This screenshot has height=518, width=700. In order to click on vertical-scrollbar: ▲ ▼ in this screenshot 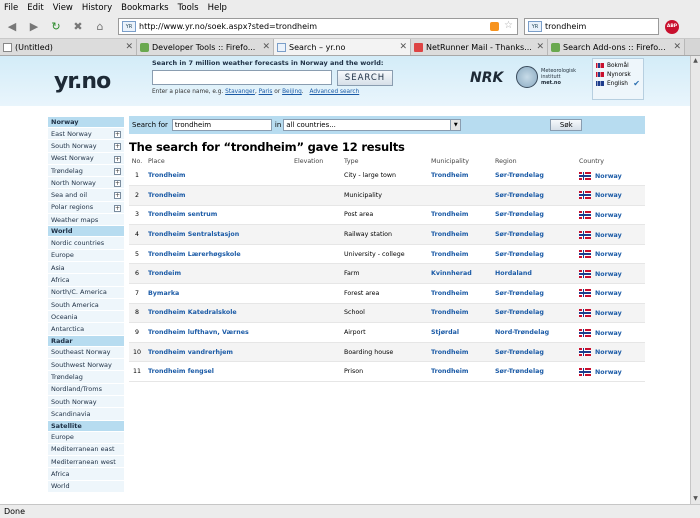, I will do `click(695, 280)`.